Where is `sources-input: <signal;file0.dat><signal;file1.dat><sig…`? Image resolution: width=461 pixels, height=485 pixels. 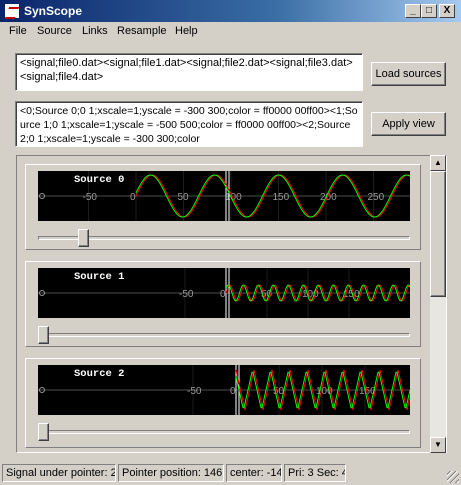
sources-input: <signal;file0.dat><signal;file1.dat><sig… is located at coordinates (189, 72).